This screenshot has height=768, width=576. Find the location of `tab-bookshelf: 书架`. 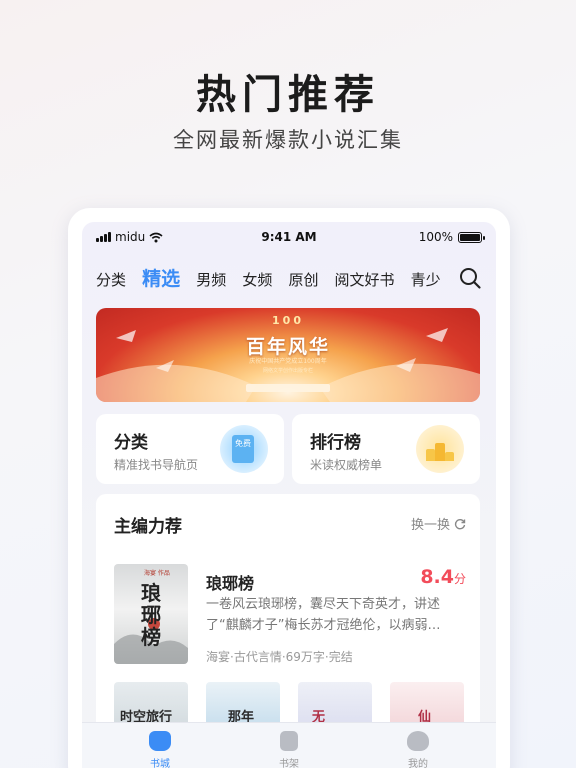

tab-bookshelf: 书架 is located at coordinates (289, 749).